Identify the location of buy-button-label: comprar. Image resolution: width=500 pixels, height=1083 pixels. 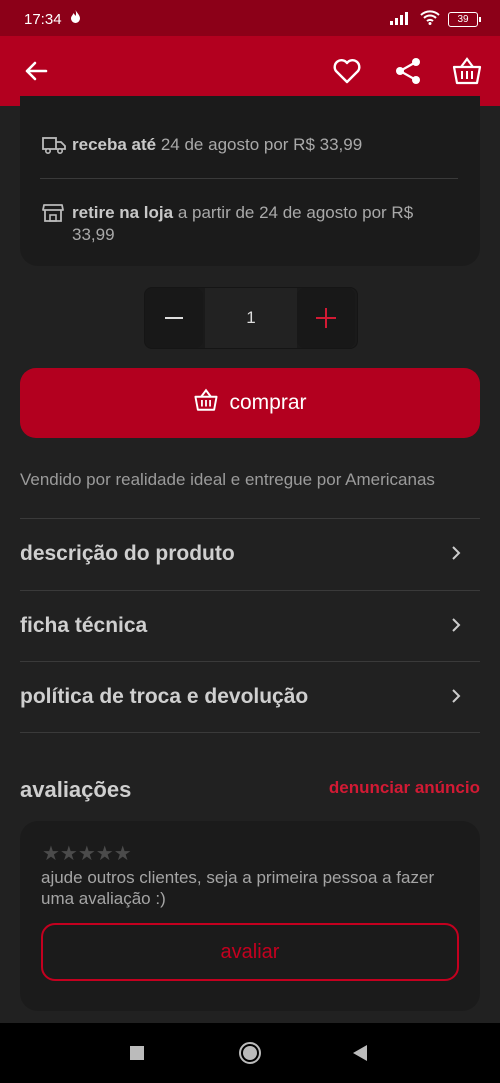
(268, 402).